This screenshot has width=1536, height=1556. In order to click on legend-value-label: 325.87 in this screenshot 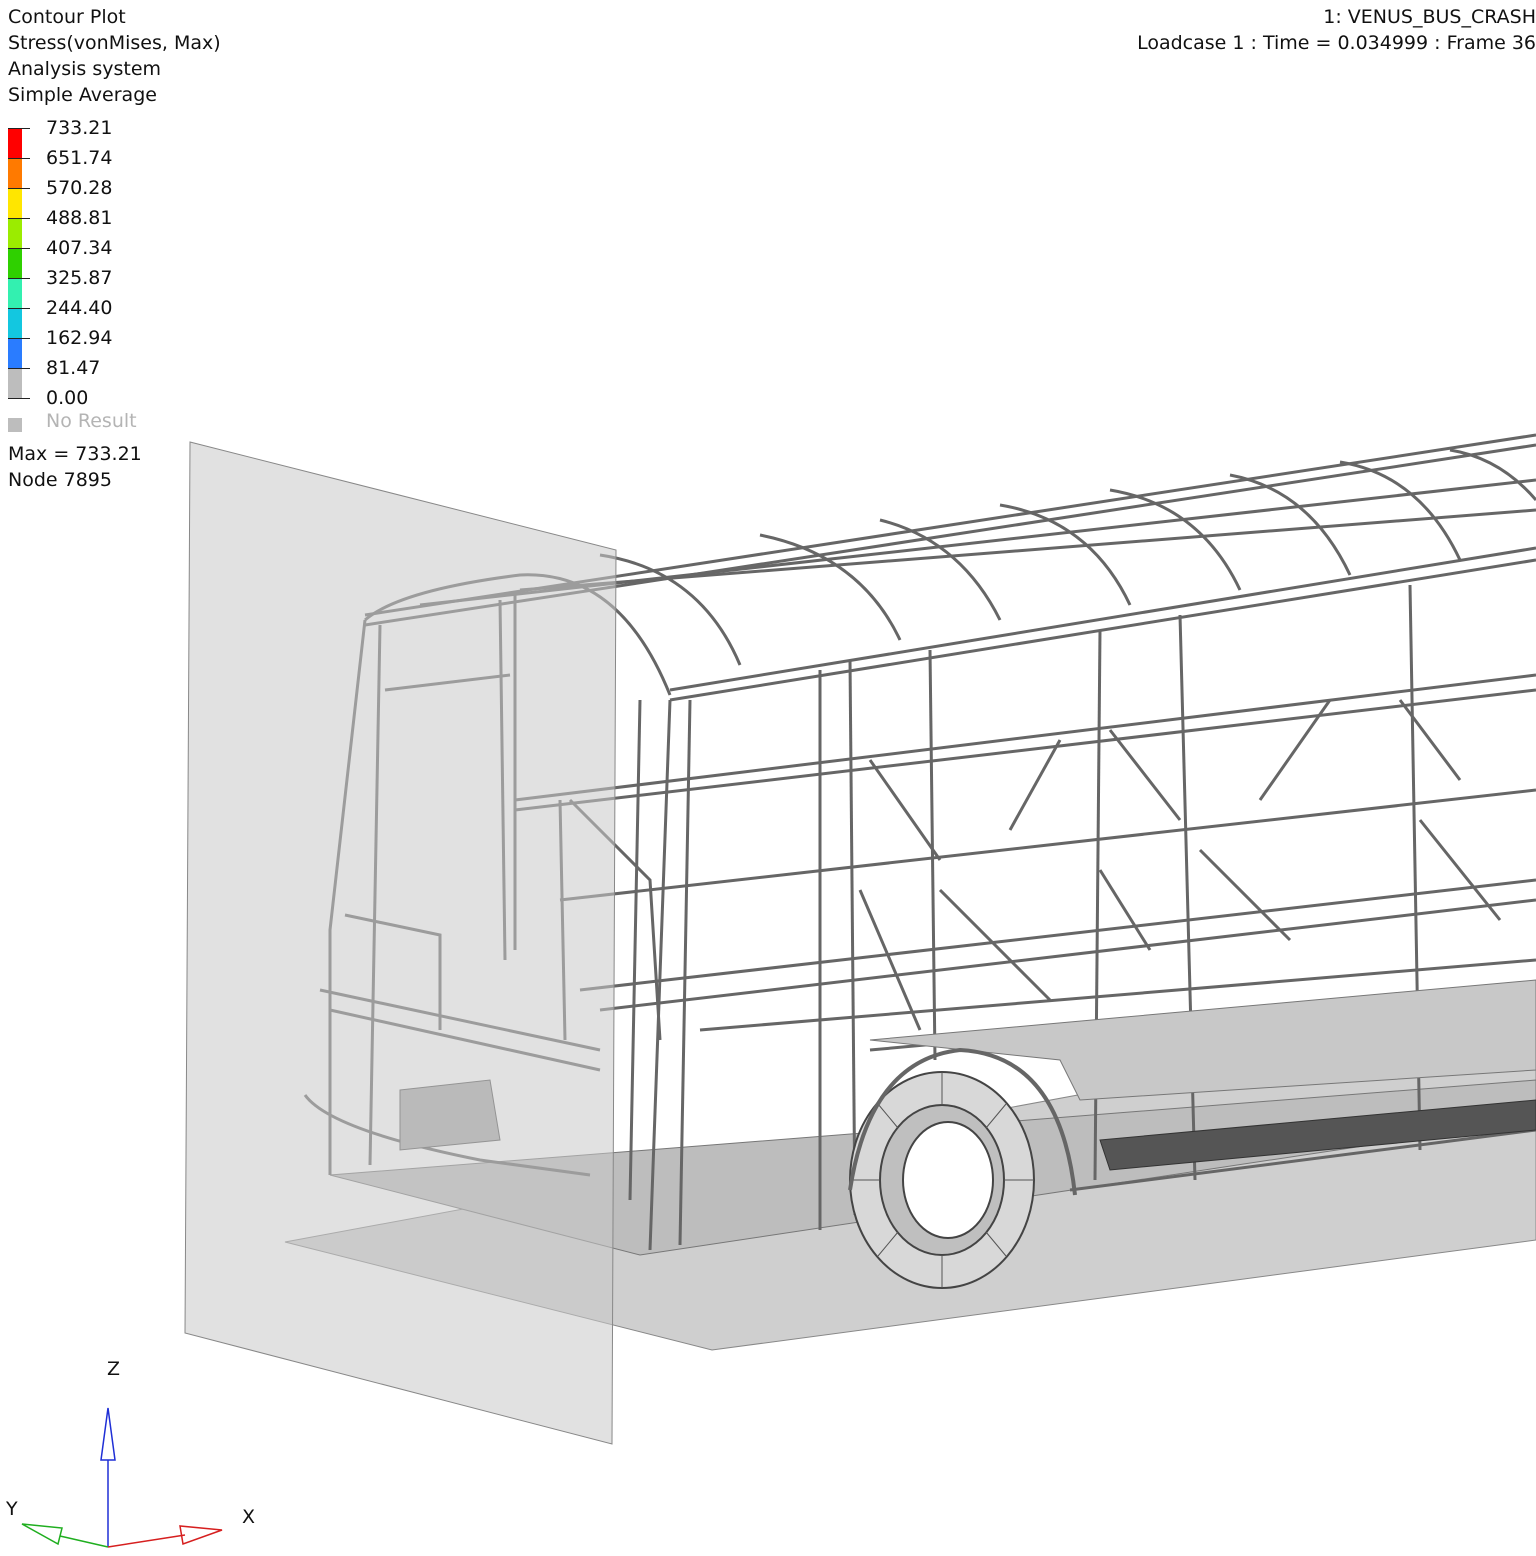, I will do `click(79, 278)`.